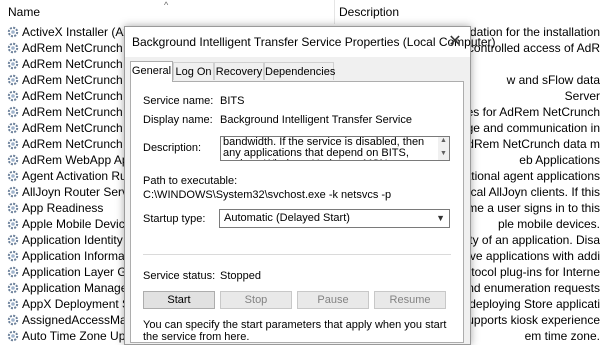  I want to click on display-name-label: Display name:, so click(178, 120).